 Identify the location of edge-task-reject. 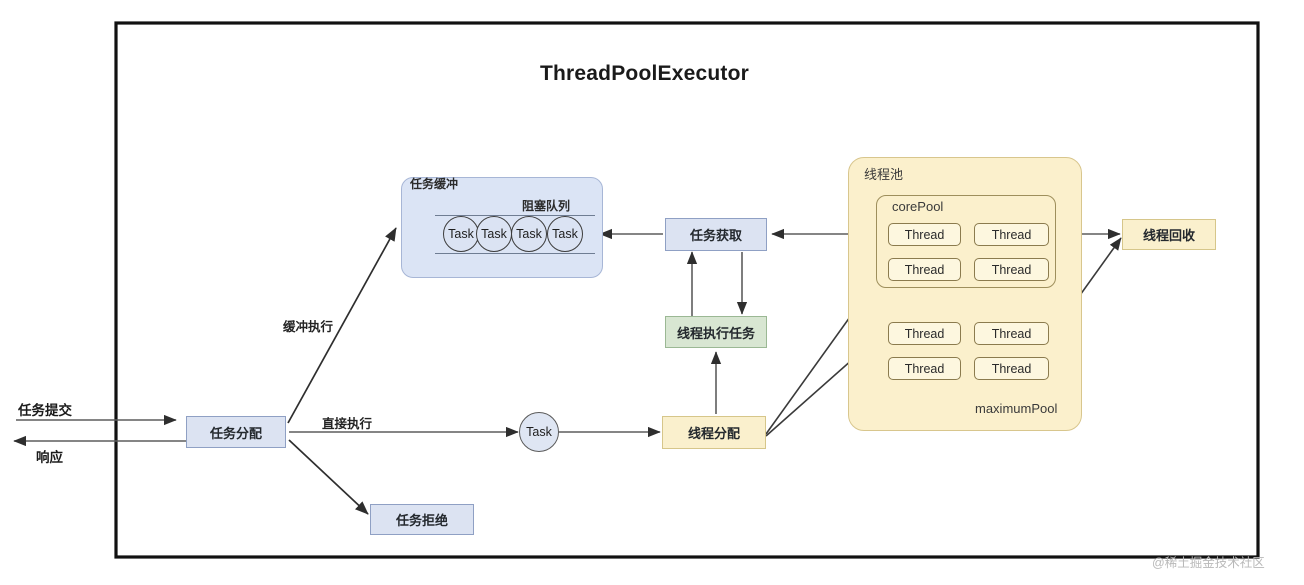
(328, 477).